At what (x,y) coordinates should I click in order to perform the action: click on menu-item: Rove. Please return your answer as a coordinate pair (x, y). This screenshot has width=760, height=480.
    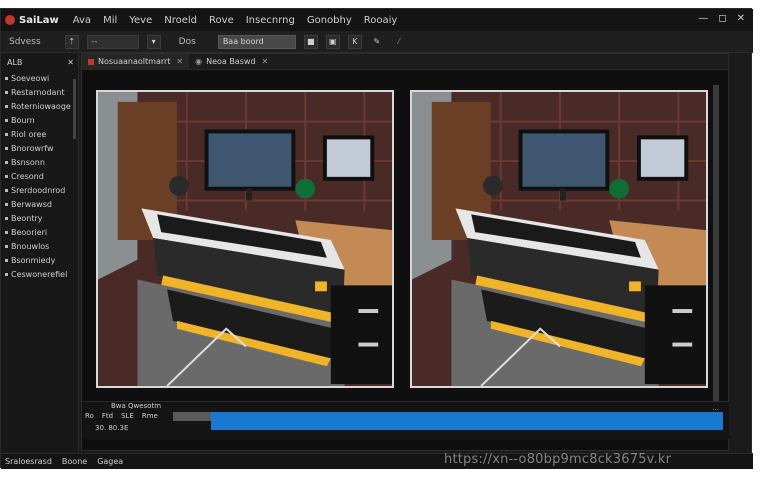
    Looking at the image, I should click on (221, 20).